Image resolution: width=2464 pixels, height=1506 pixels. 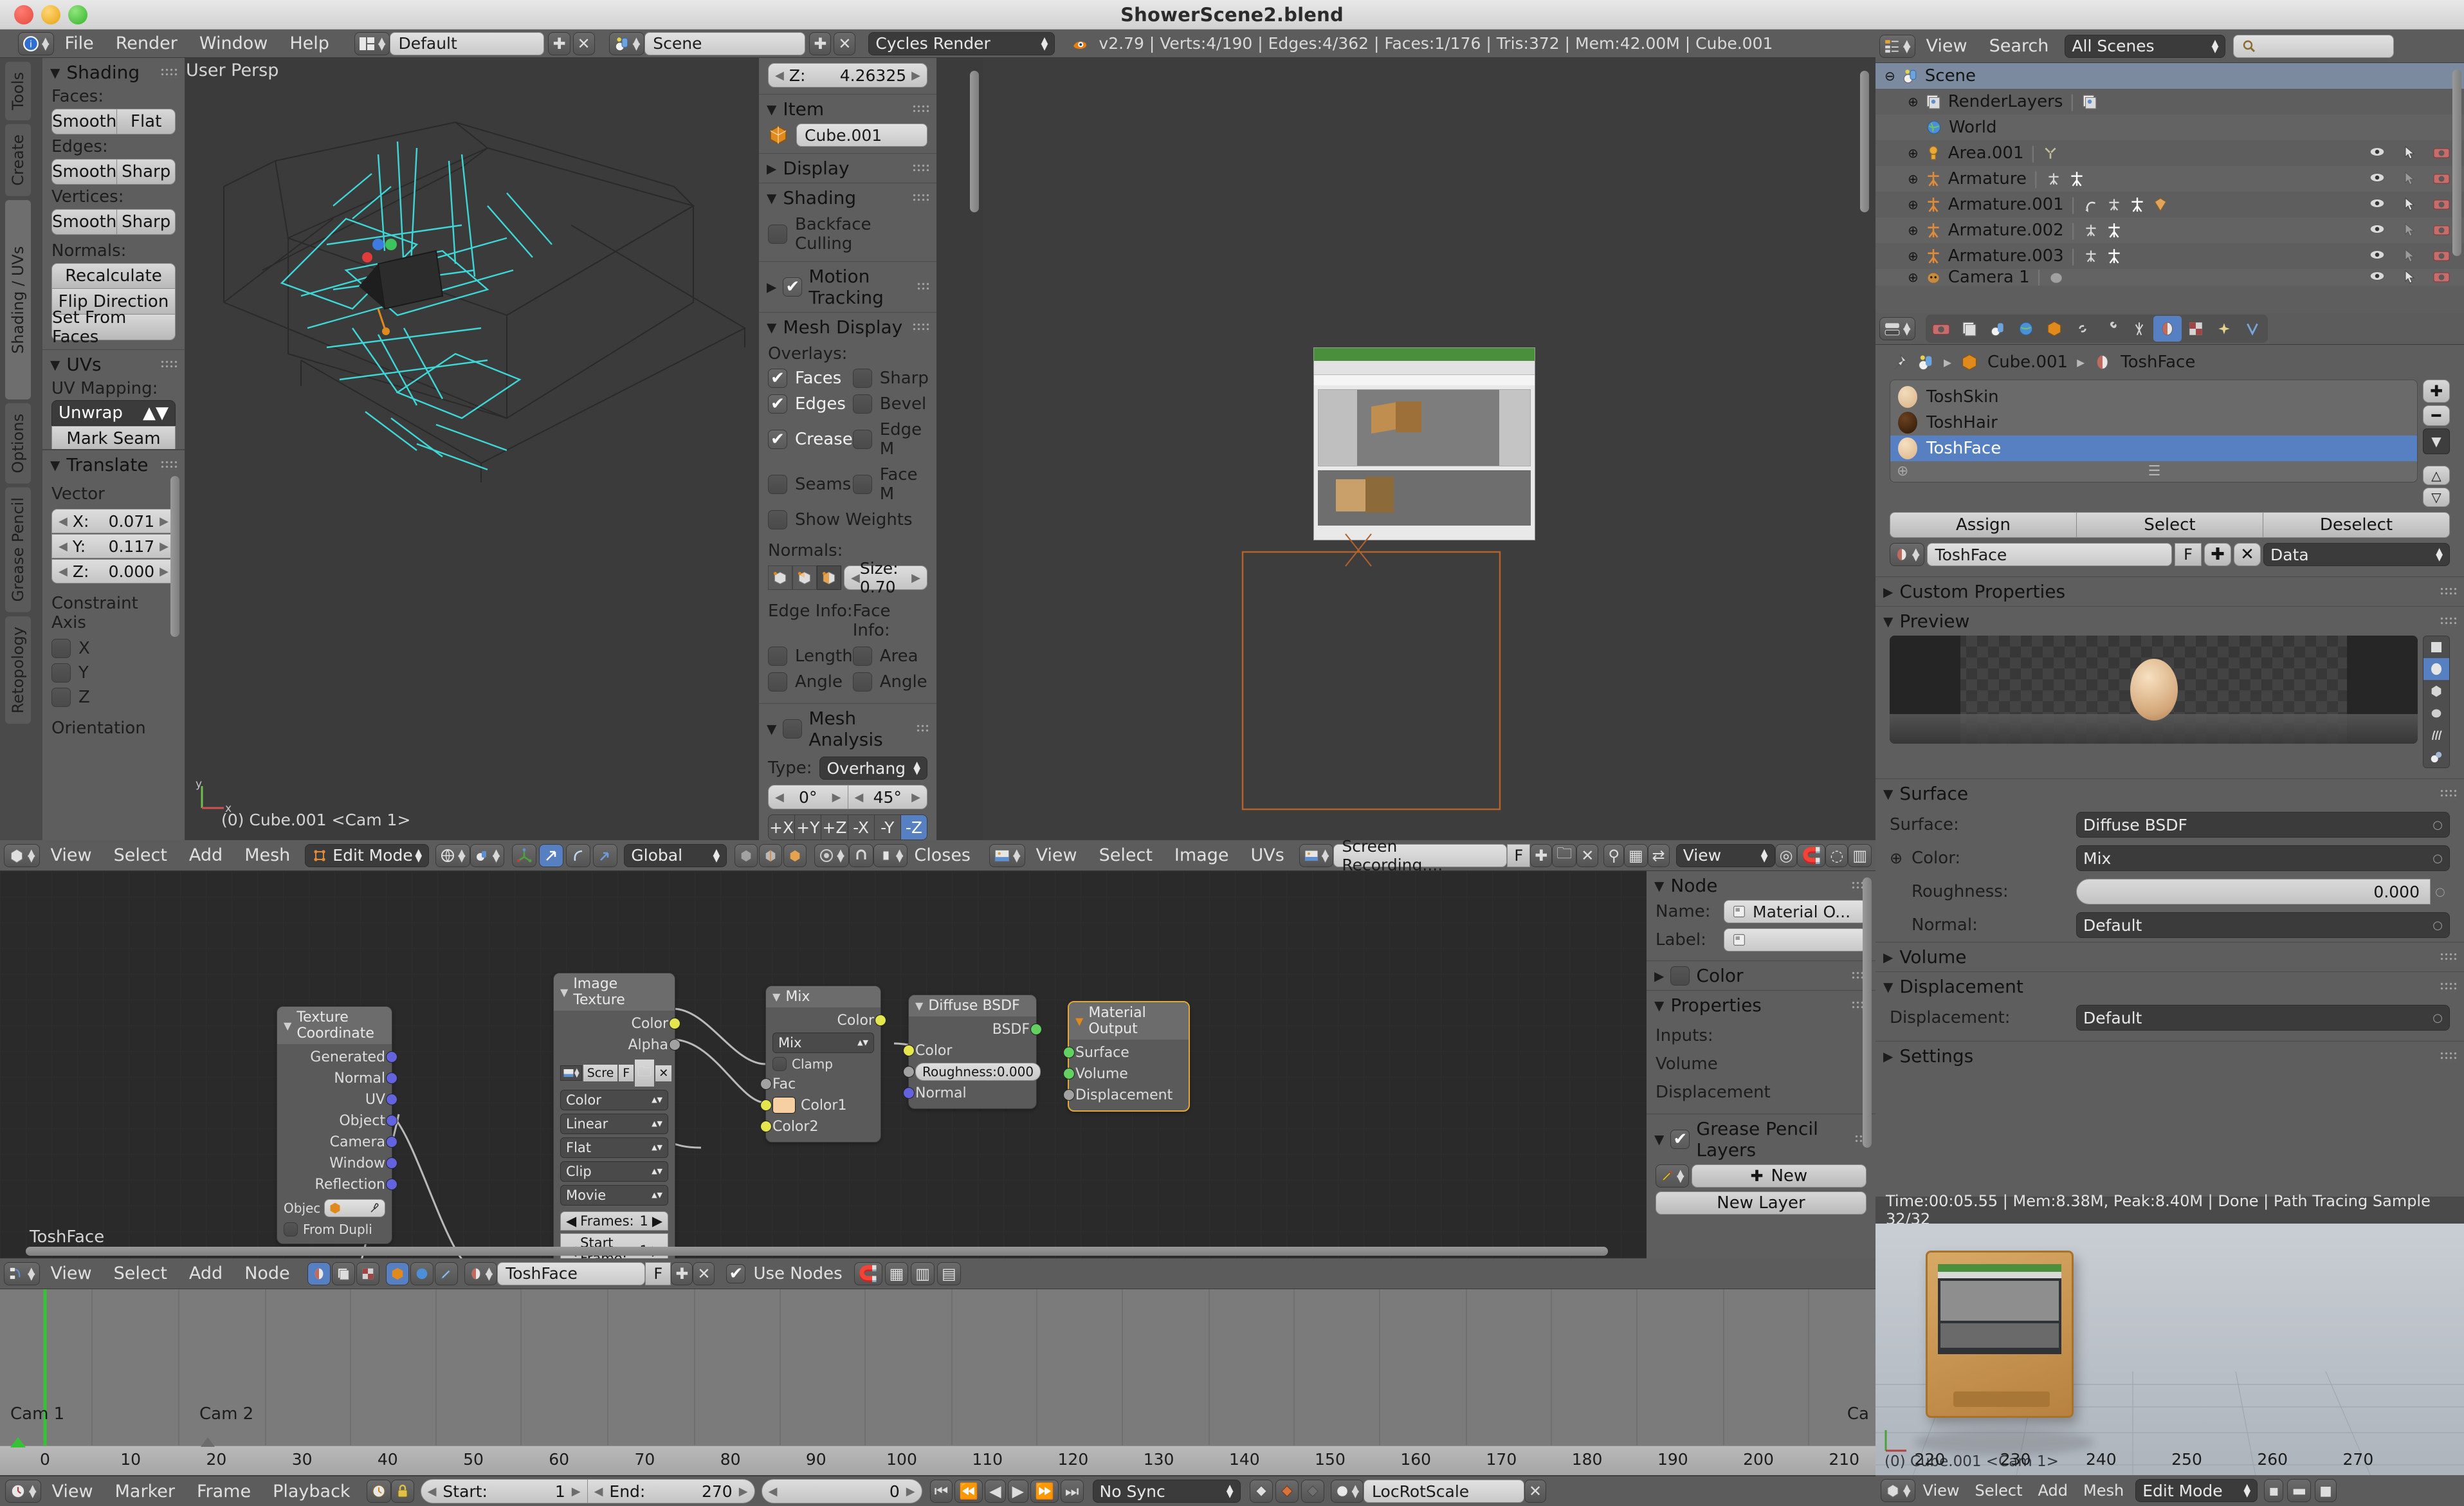 What do you see at coordinates (504, 1491) in the screenshot?
I see `start-frame-field: ◀ Start: 1 ▶` at bounding box center [504, 1491].